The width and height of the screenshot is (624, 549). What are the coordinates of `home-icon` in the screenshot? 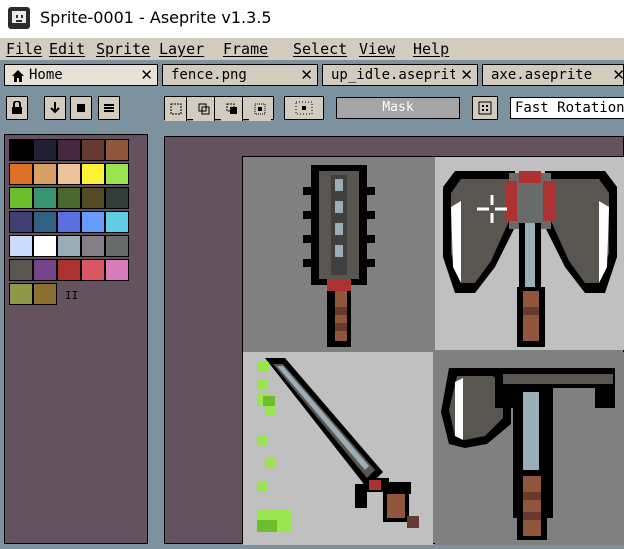 It's located at (18, 76).